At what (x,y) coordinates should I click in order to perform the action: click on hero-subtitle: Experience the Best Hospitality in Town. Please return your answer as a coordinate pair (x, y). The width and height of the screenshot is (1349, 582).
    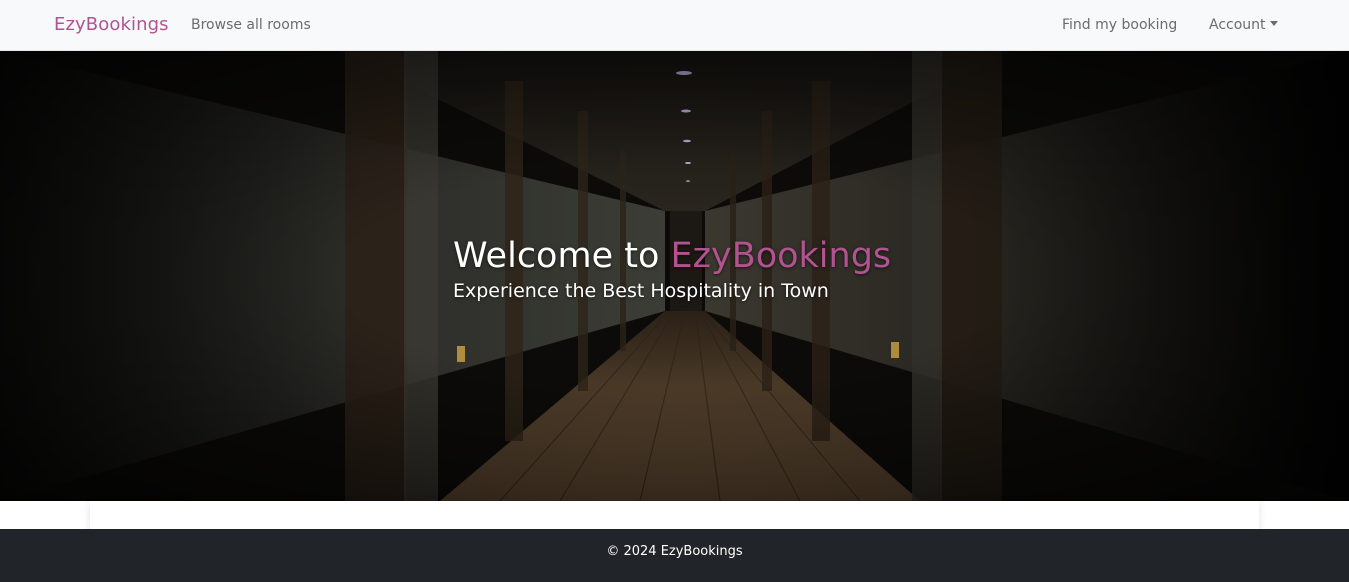
    Looking at the image, I should click on (641, 291).